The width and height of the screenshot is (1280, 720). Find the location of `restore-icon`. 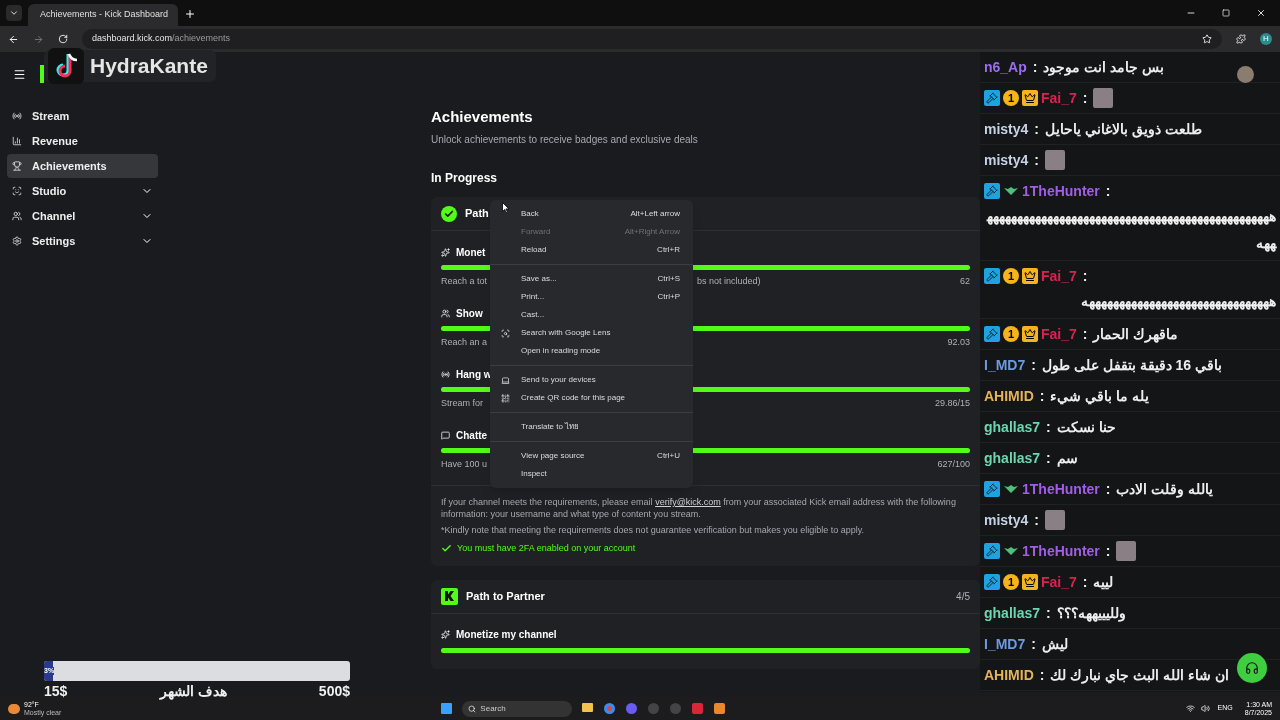

restore-icon is located at coordinates (1226, 13).